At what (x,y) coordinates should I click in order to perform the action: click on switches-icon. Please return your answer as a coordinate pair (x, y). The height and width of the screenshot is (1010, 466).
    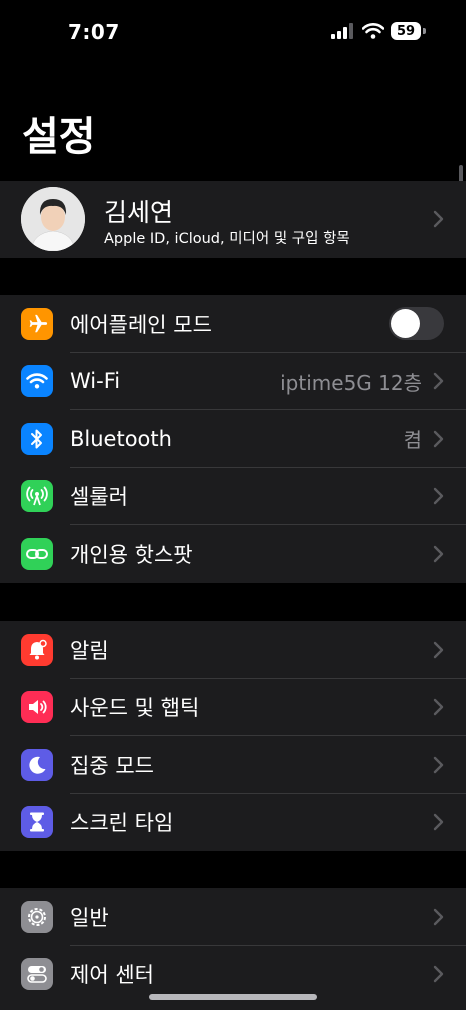
    Looking at the image, I should click on (37, 974).